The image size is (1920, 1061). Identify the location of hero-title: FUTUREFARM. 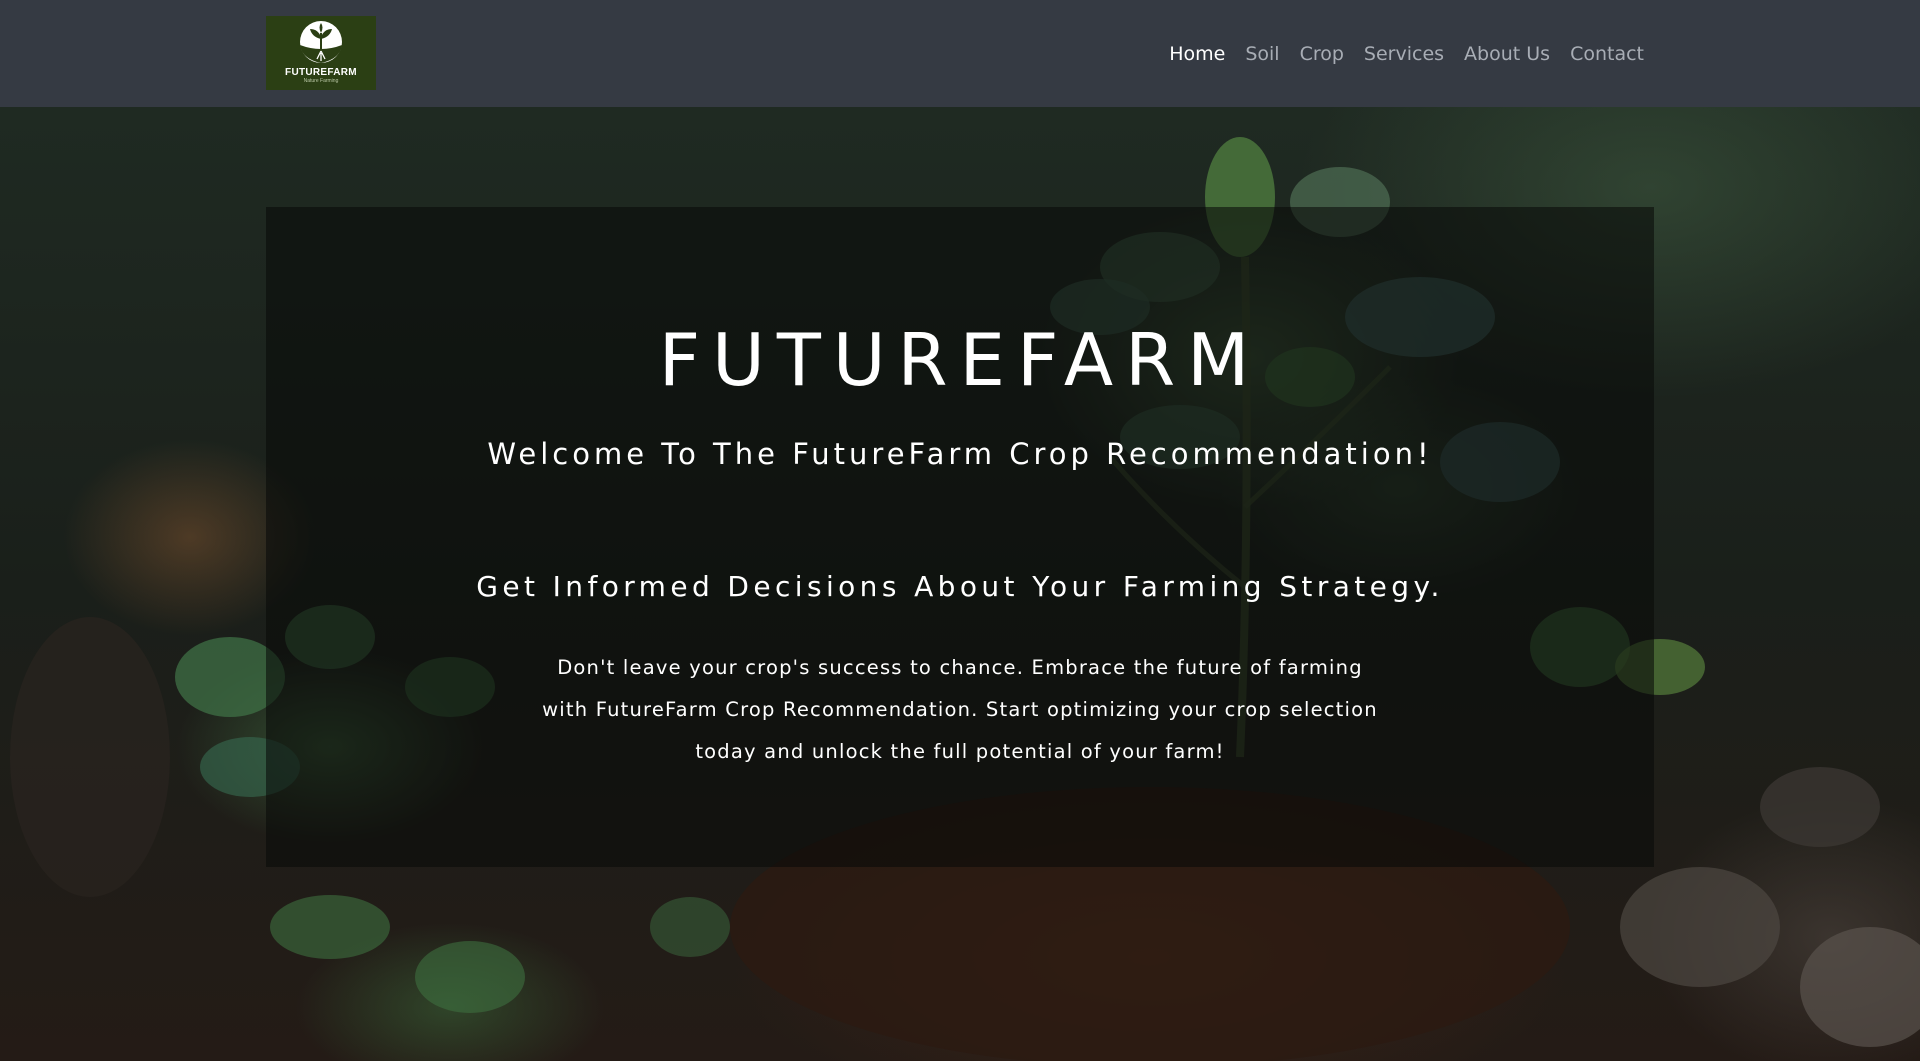
(960, 360).